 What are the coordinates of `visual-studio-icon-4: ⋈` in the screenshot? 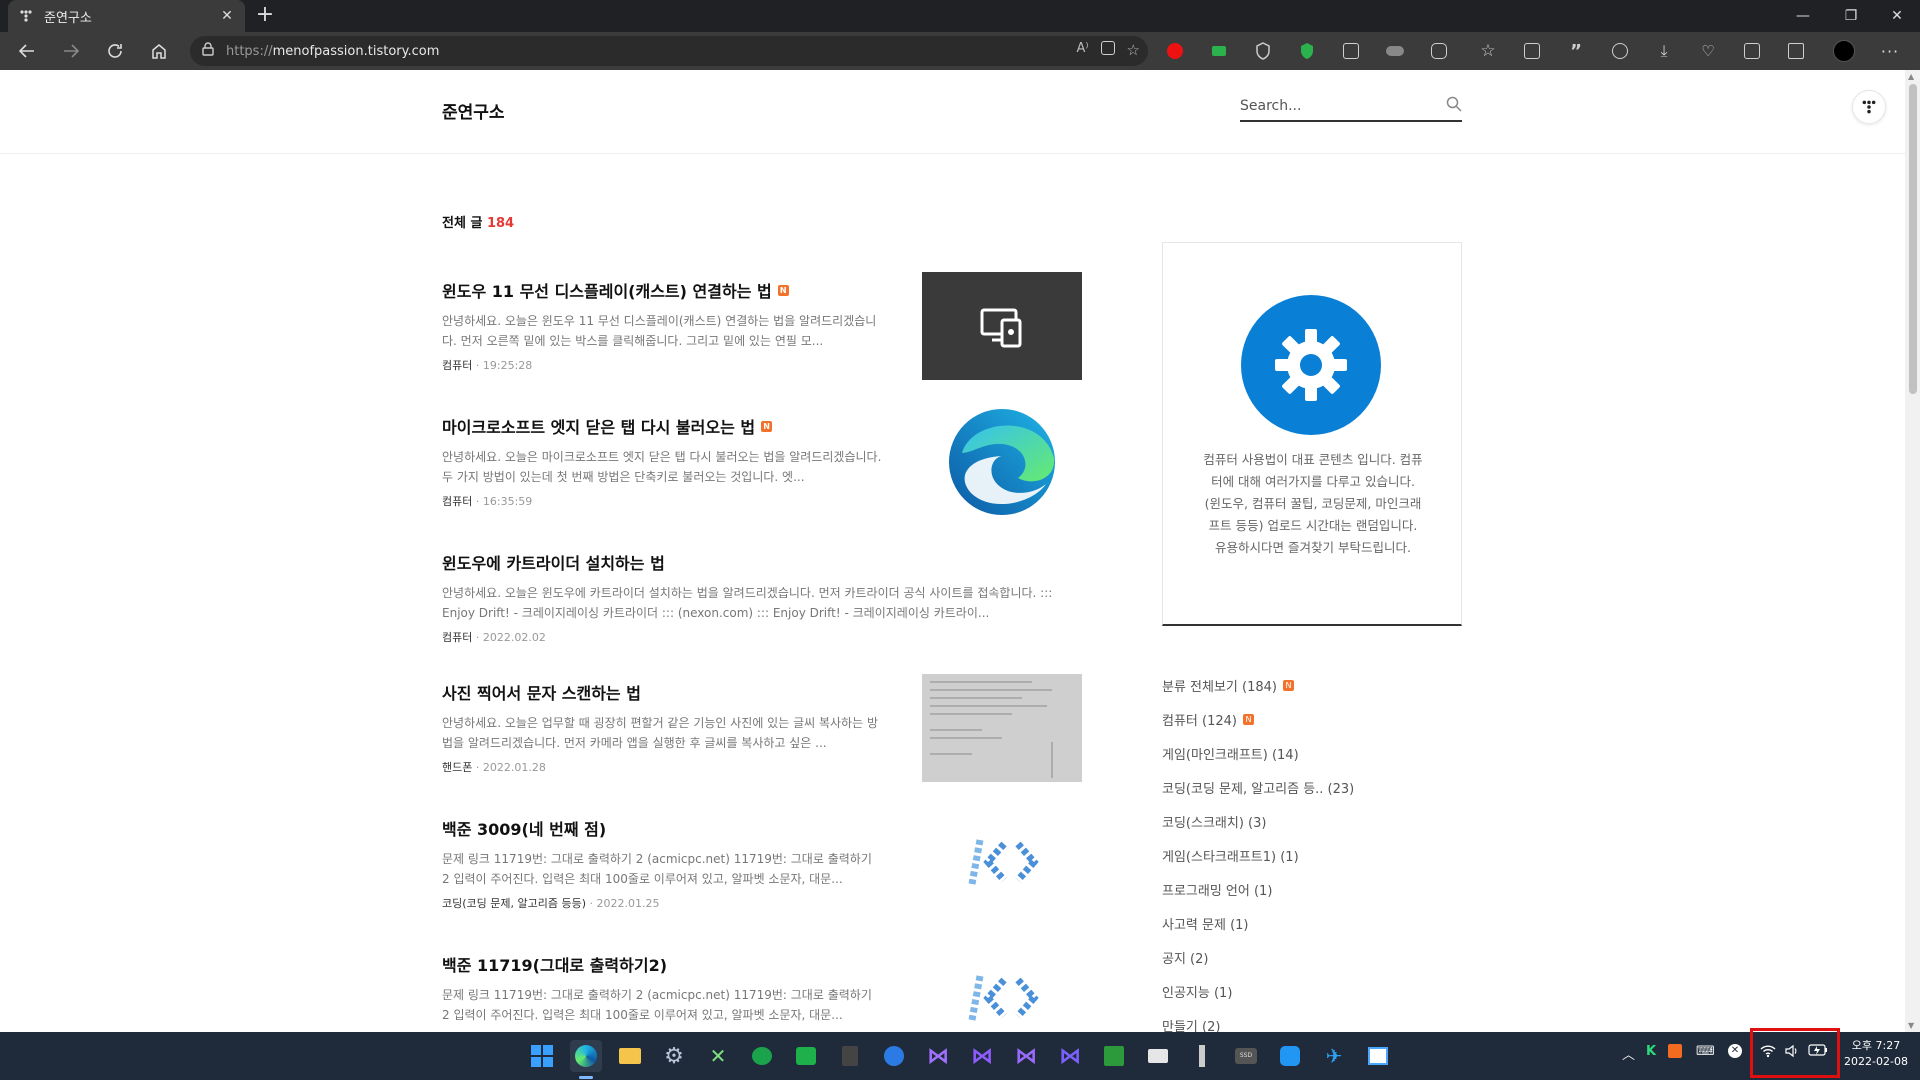 It's located at (1070, 1056).